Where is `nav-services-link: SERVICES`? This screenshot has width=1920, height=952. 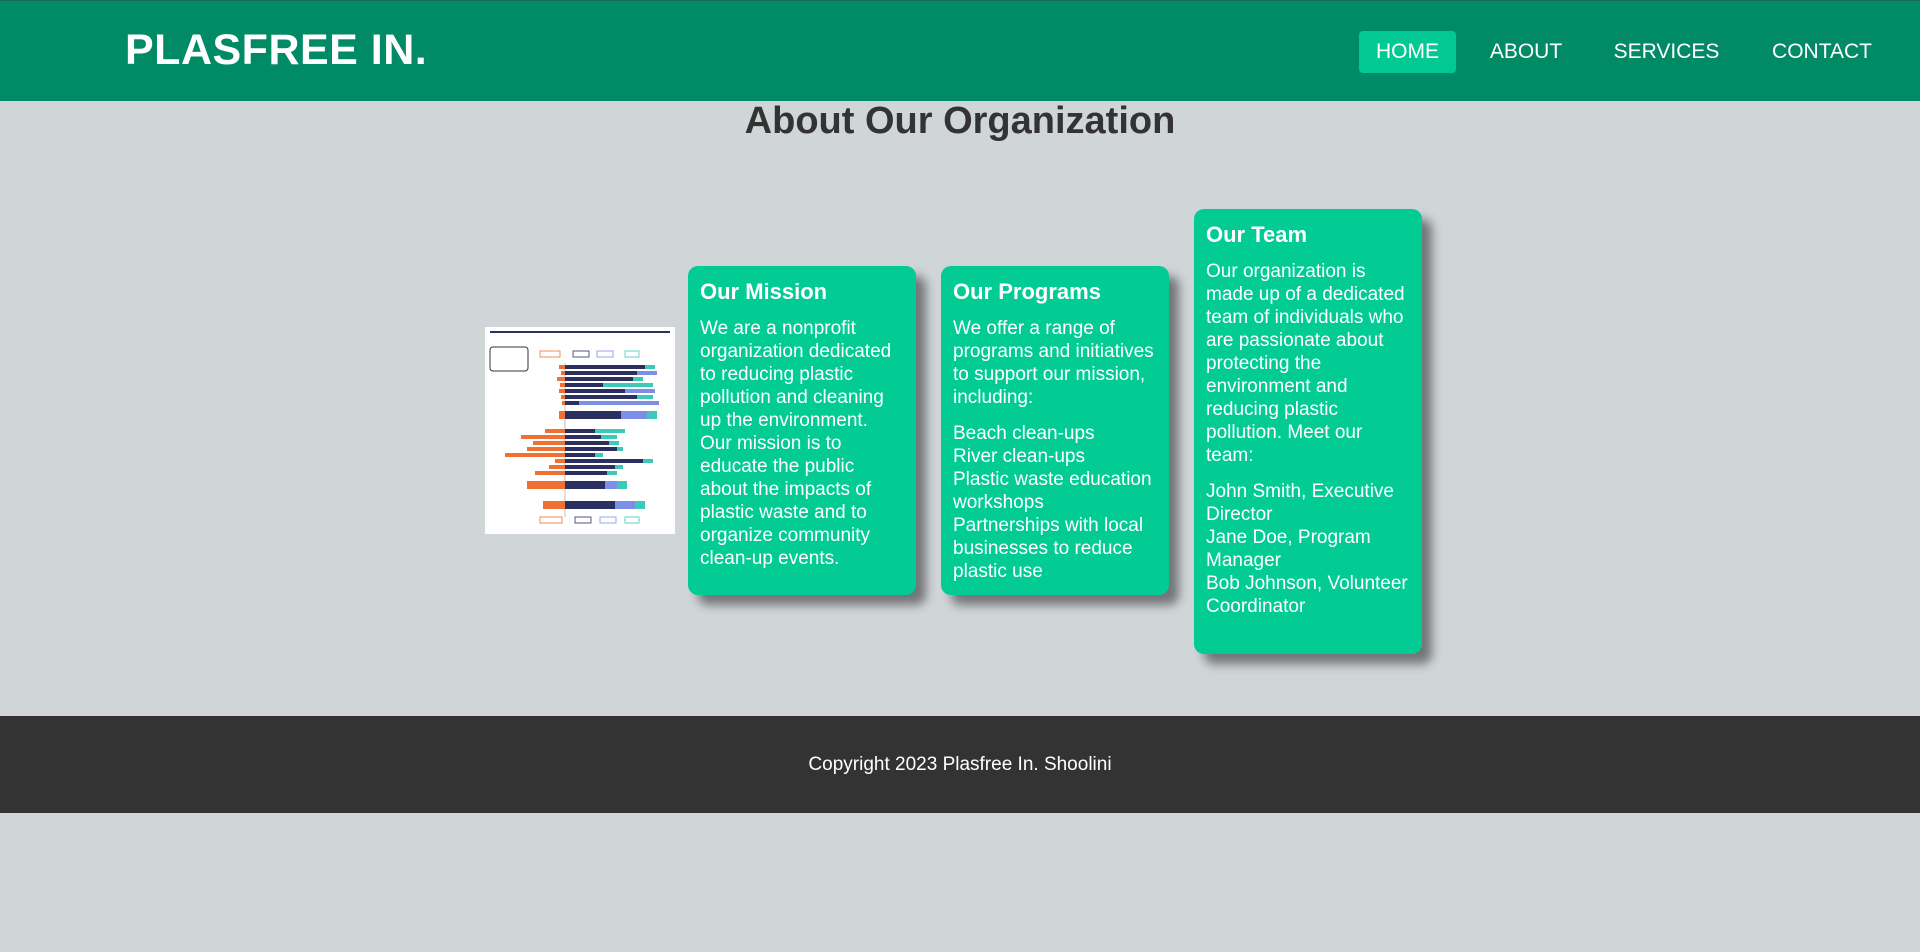
nav-services-link: SERVICES is located at coordinates (1666, 52).